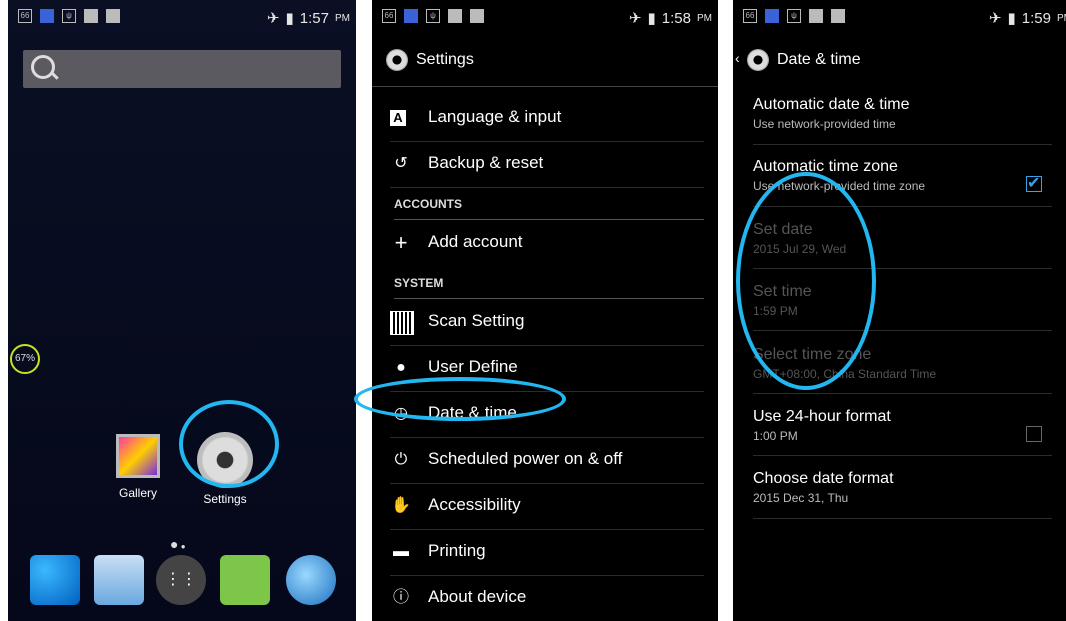  I want to click on gallery-app: Gallery, so click(138, 467).